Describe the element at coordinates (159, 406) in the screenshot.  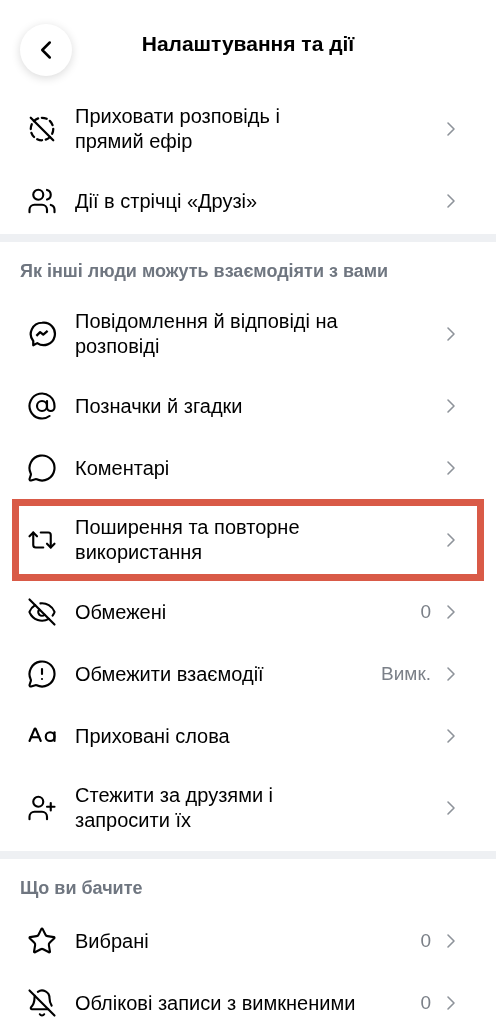
I see `item-label: Позначки й згадки` at that location.